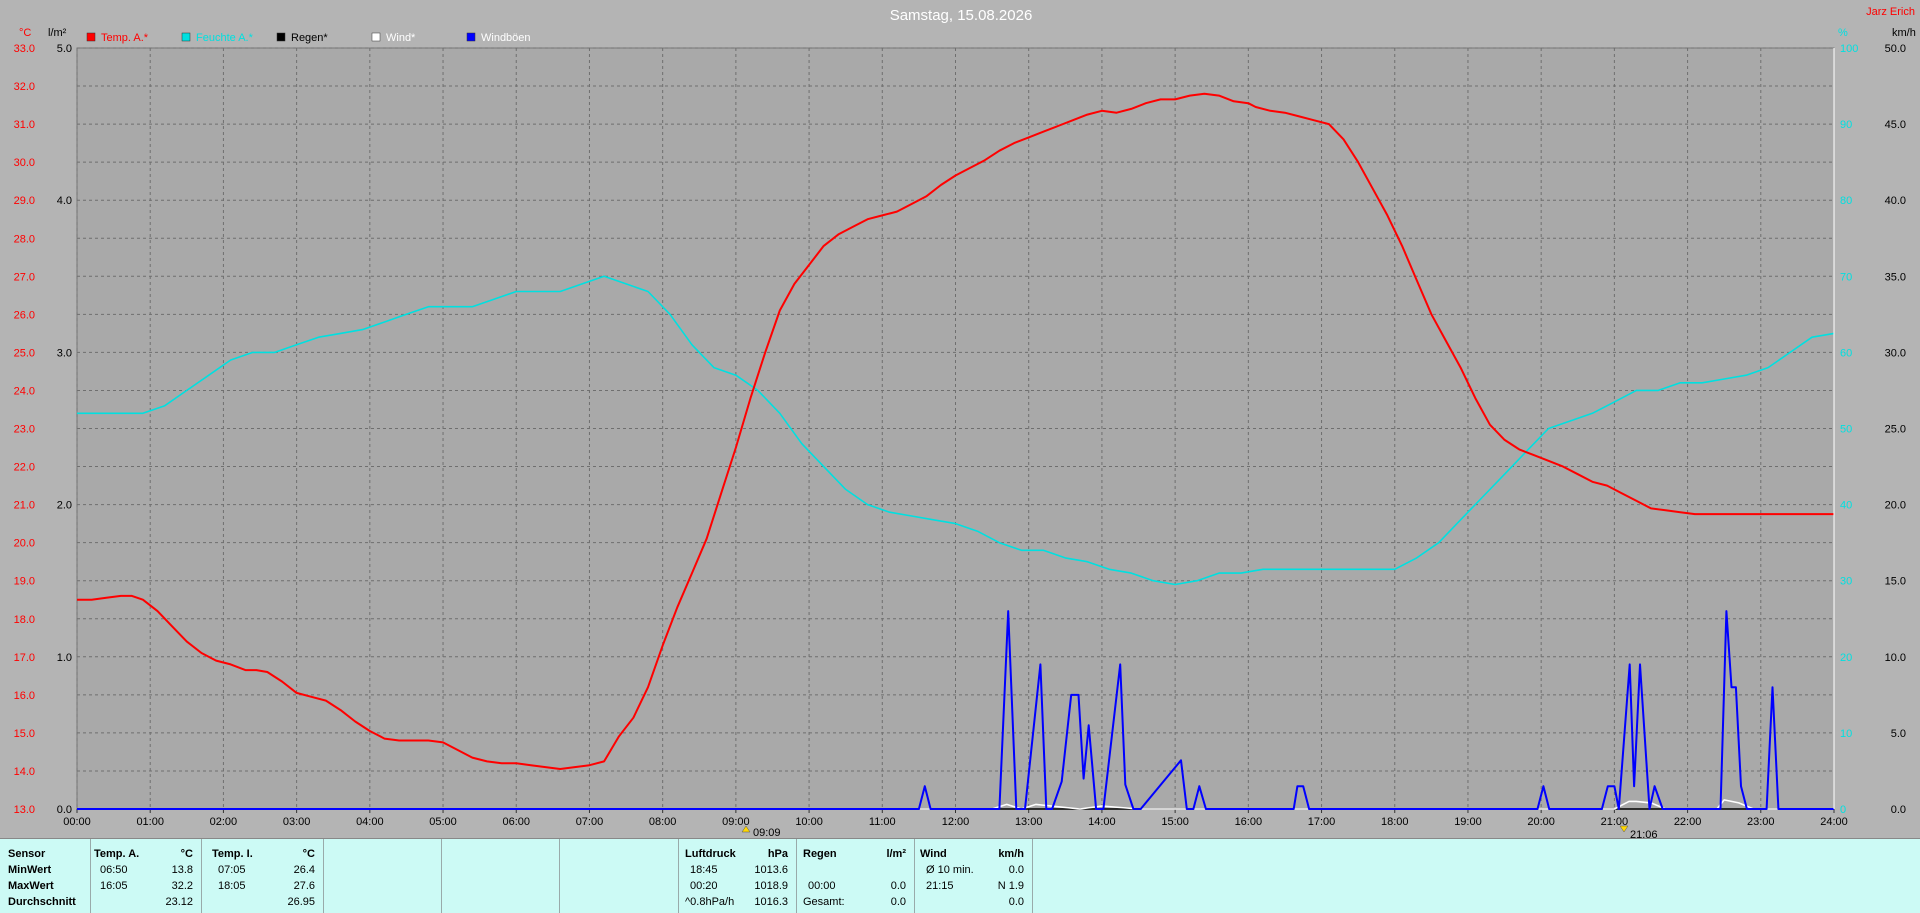  I want to click on humidity-tick-label: 70, so click(1846, 277).